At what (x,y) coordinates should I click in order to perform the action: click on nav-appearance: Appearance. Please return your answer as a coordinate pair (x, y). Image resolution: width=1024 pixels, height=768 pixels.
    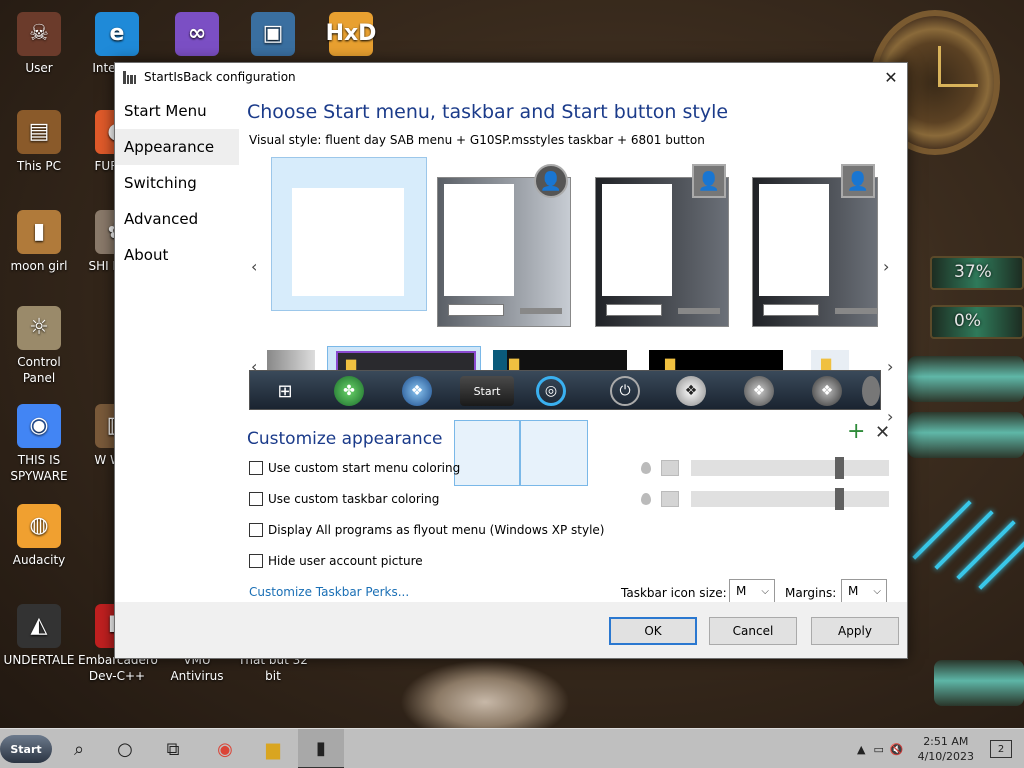
    Looking at the image, I should click on (177, 147).